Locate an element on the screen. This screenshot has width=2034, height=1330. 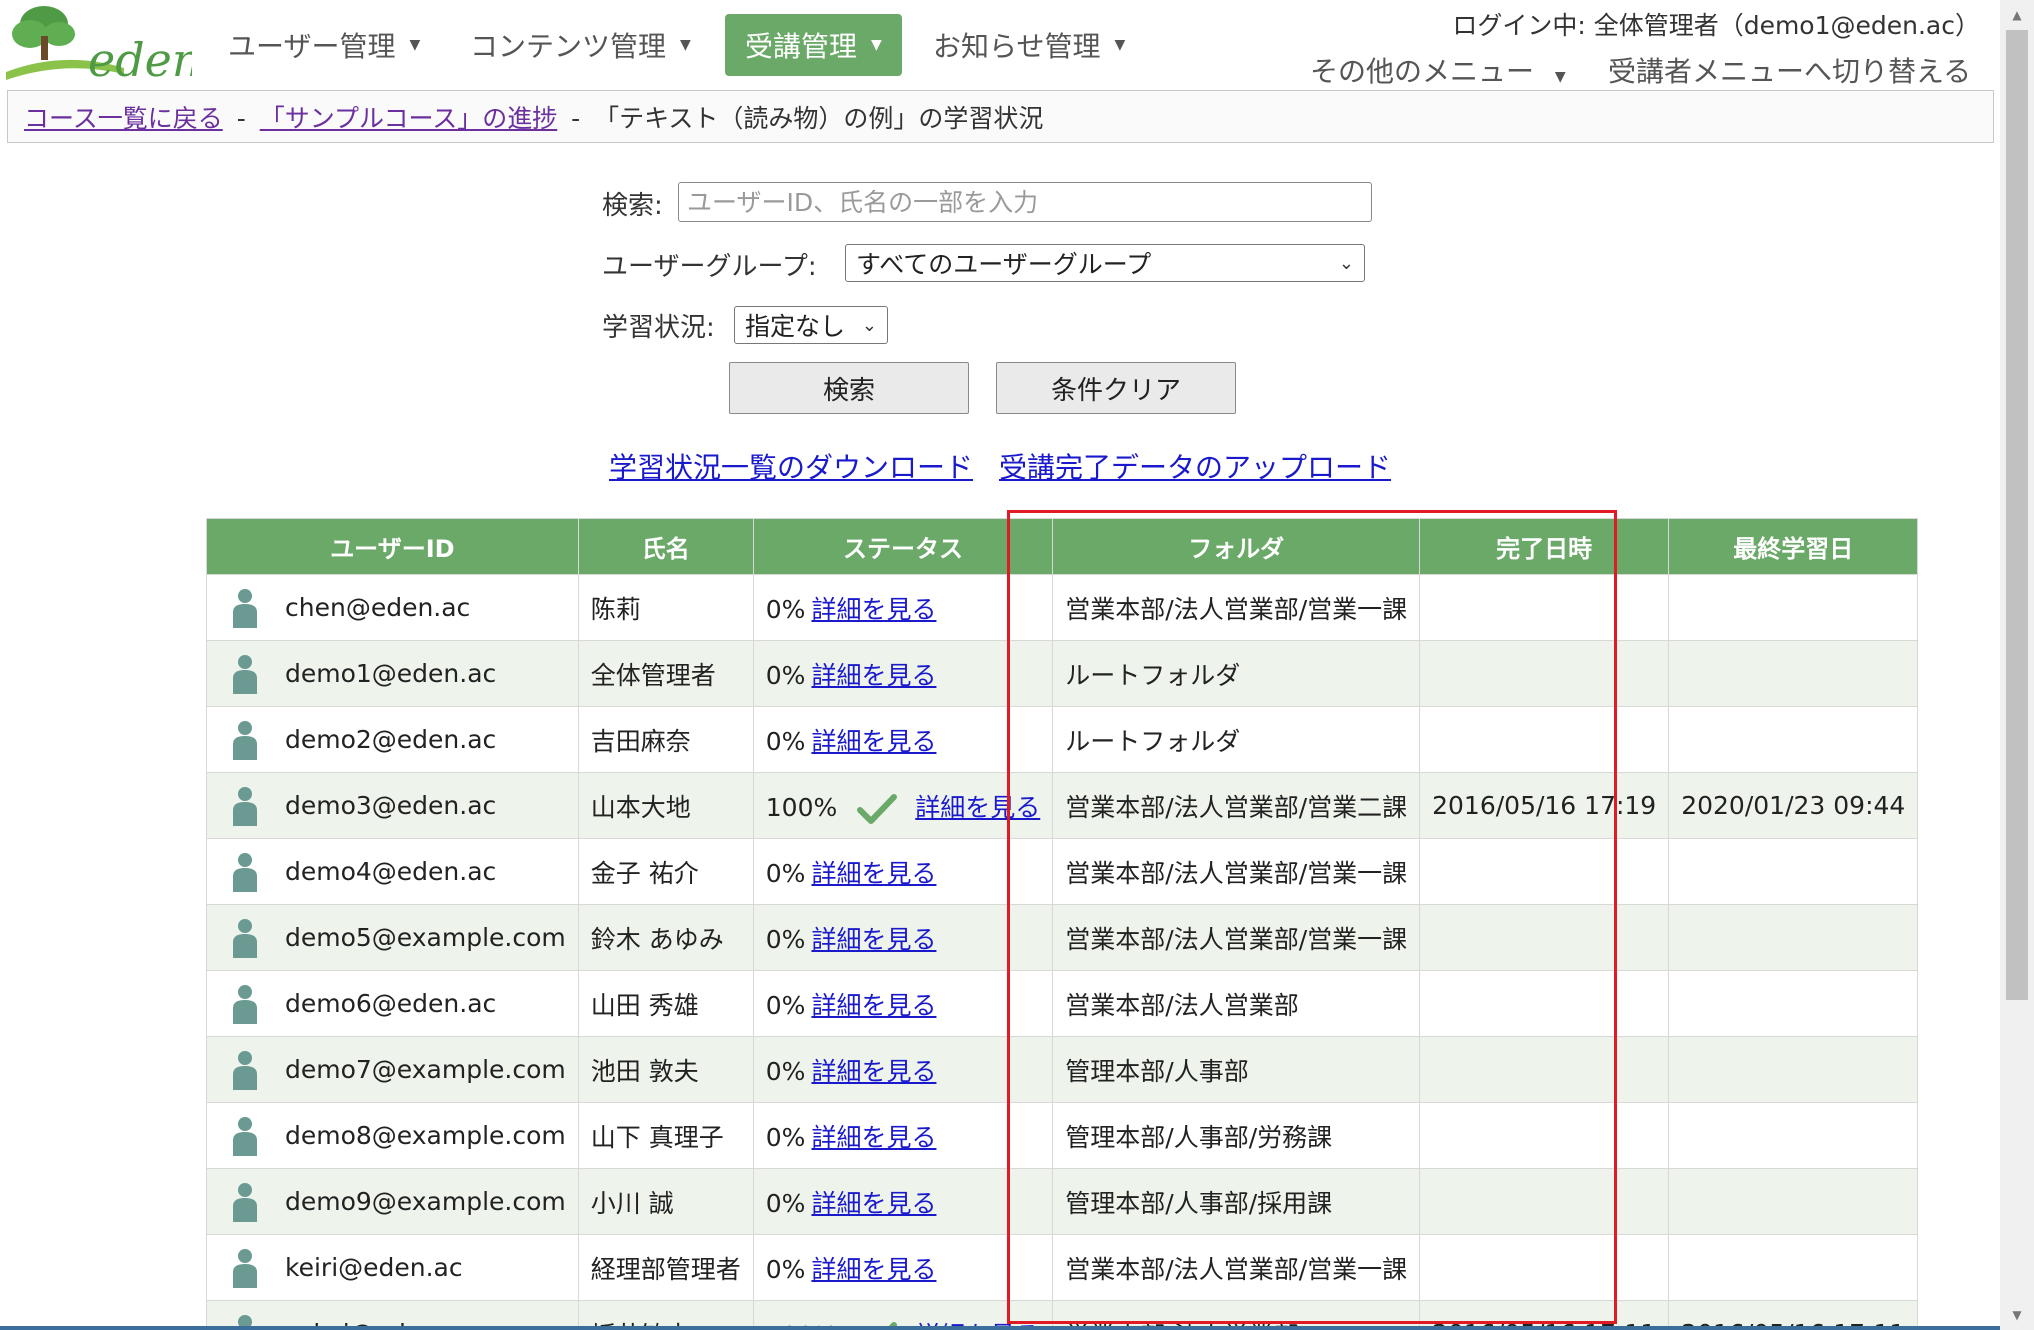
scrollbar: ▲ ▼ is located at coordinates (2017, 665).